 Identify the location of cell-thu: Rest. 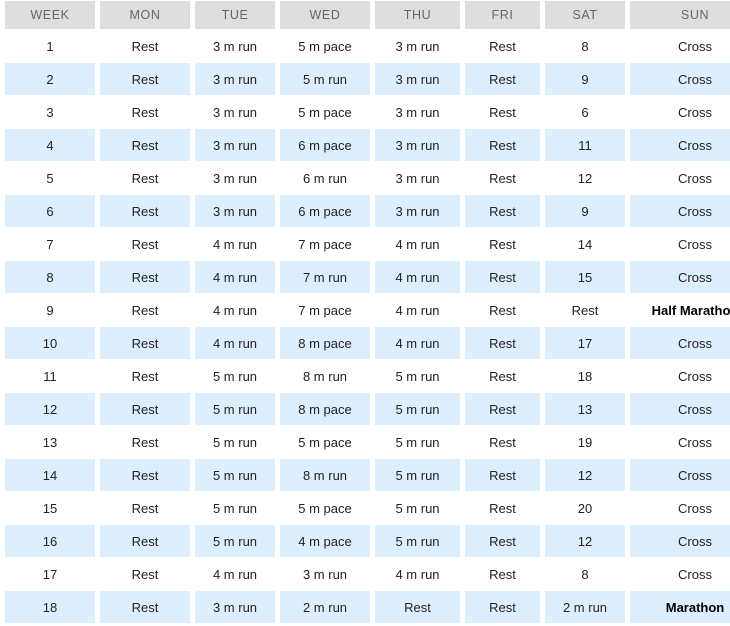
(417, 607).